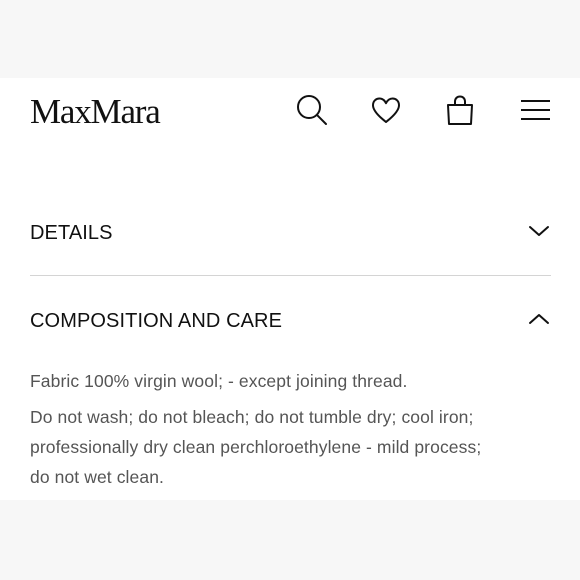 The height and width of the screenshot is (580, 580). Describe the element at coordinates (95, 112) in the screenshot. I see `brand-logo: MaxMara` at that location.